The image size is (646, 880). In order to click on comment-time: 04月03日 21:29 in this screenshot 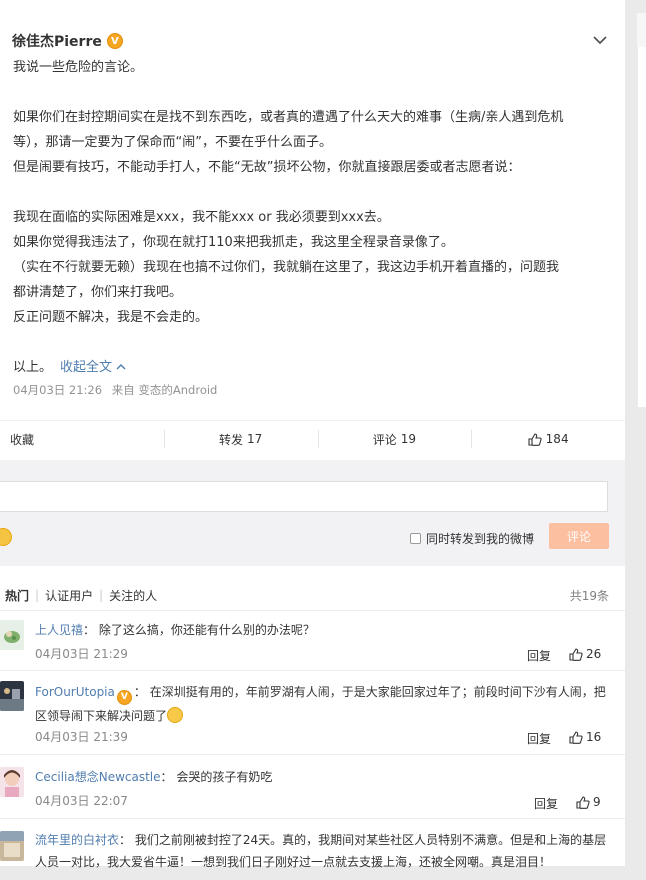, I will do `click(81, 654)`.